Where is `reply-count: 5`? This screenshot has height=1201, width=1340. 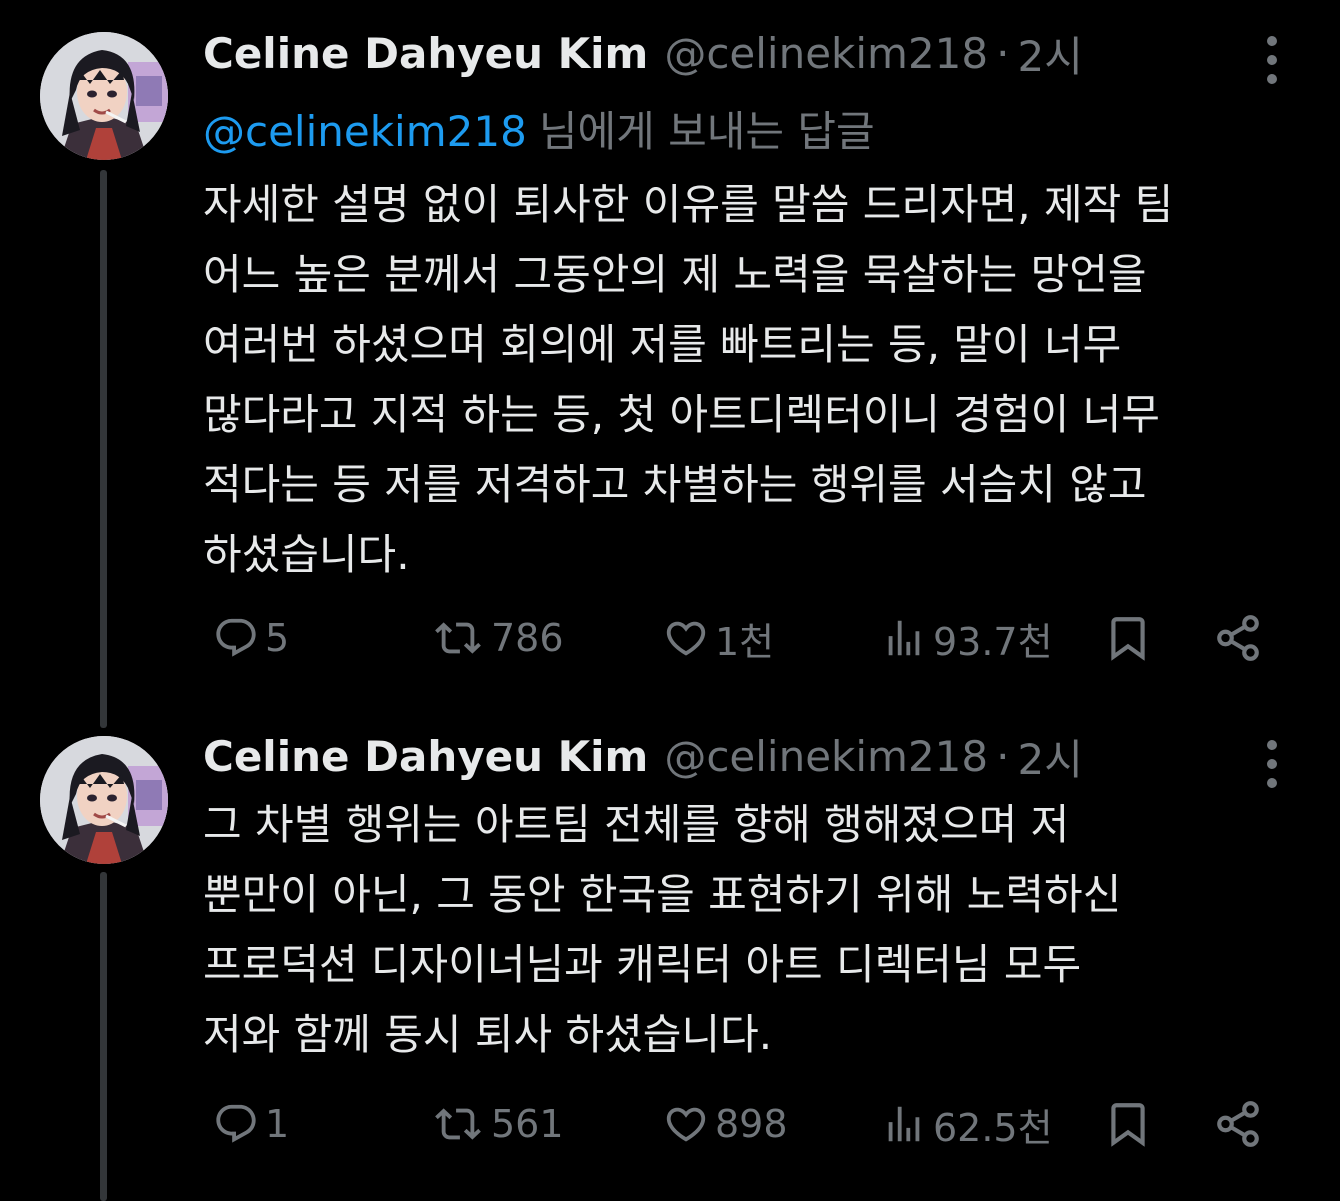
reply-count: 5 is located at coordinates (277, 638).